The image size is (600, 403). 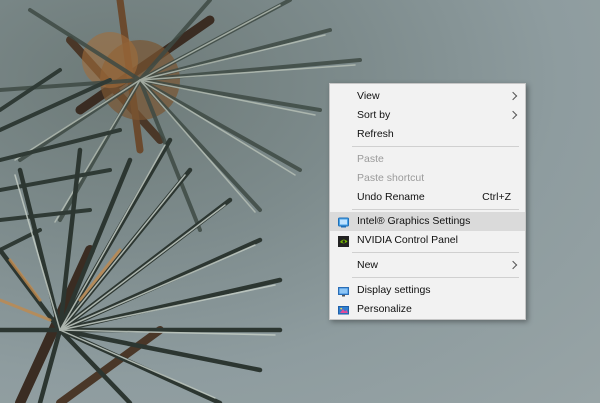 What do you see at coordinates (343, 241) in the screenshot?
I see `nvidia-icon` at bounding box center [343, 241].